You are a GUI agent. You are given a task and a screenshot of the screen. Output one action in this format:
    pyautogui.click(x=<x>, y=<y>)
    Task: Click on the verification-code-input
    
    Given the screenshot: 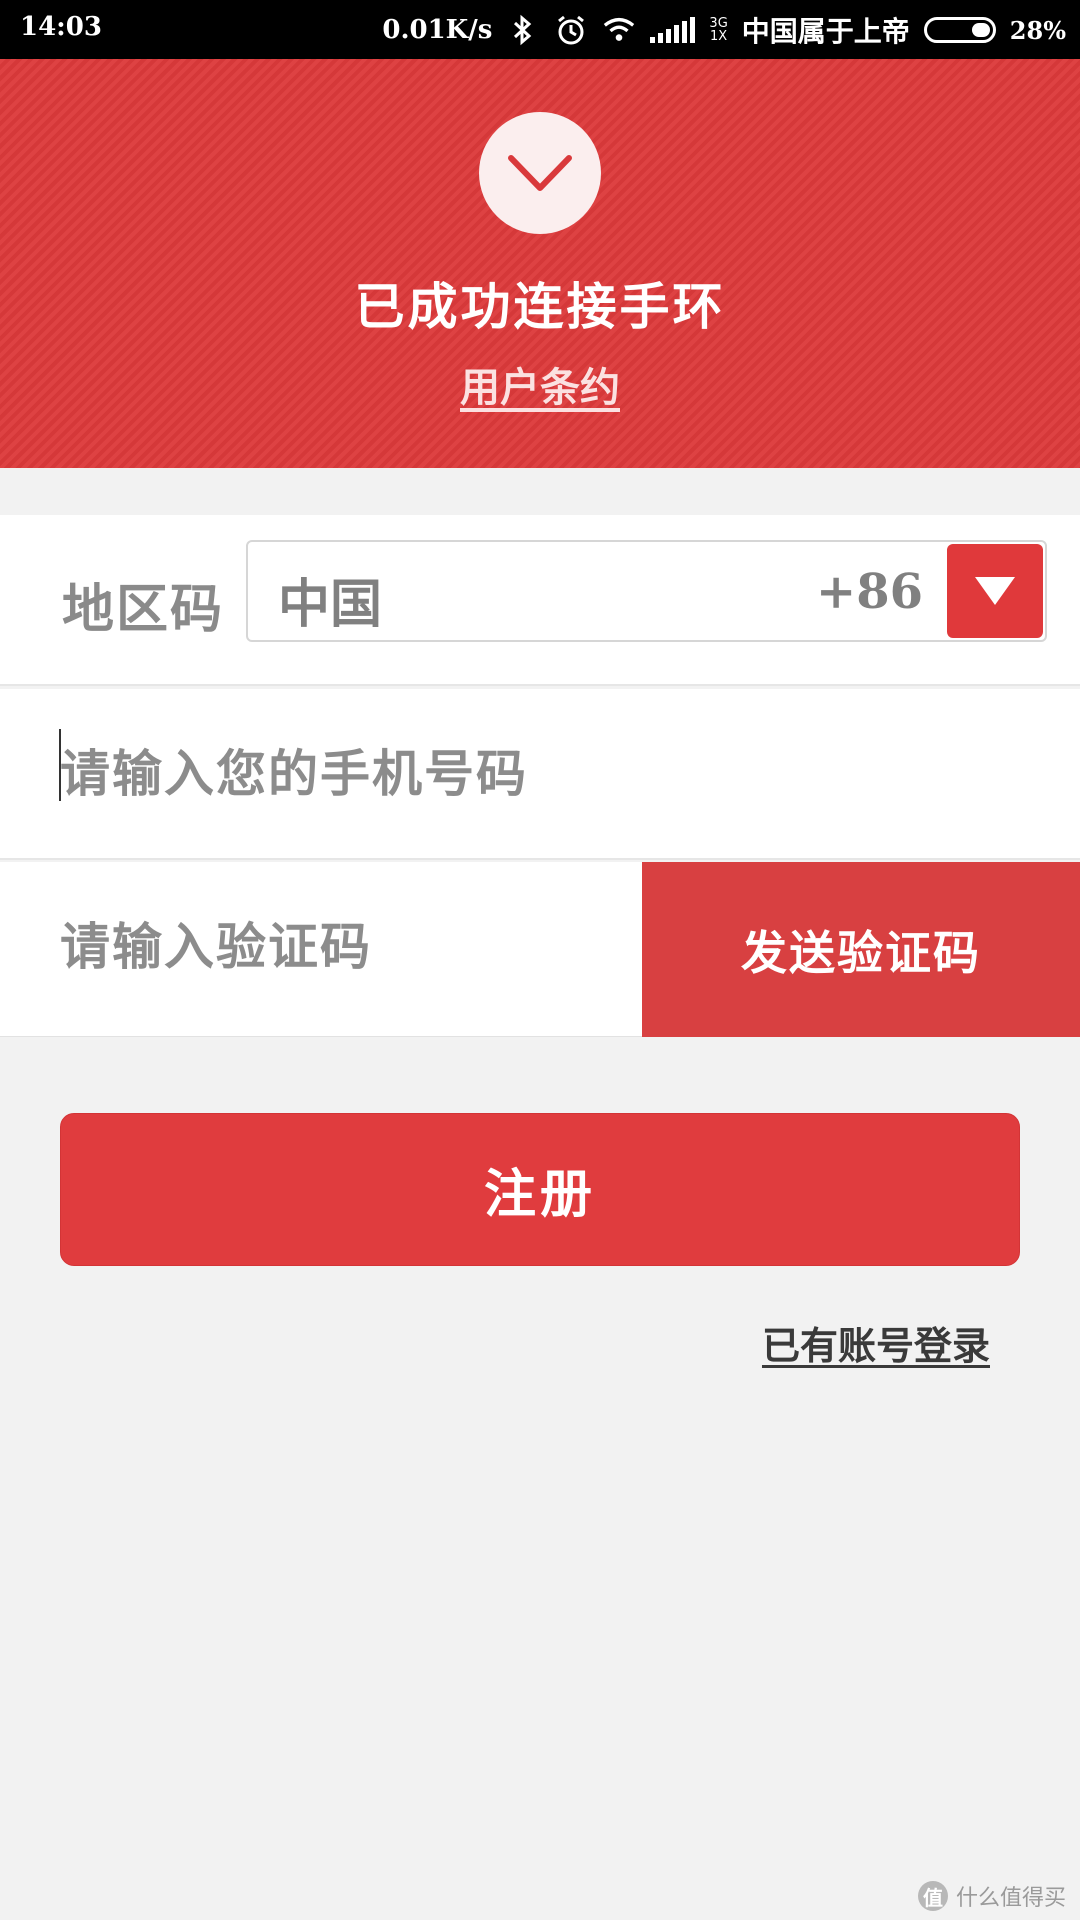 What is the action you would take?
    pyautogui.click(x=338, y=946)
    